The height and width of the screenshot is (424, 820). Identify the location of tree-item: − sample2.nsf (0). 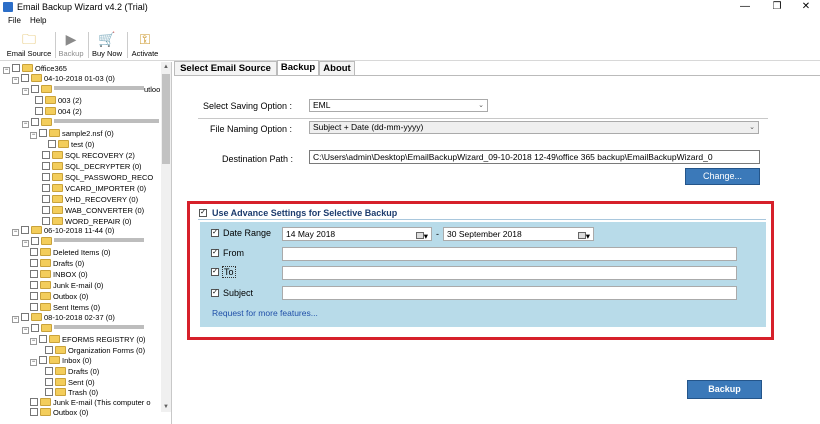
(72, 133).